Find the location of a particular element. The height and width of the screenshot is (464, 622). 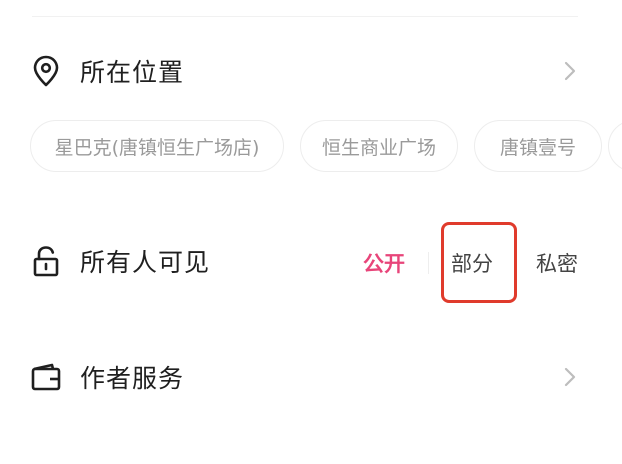

location-chip-partial is located at coordinates (615, 146).